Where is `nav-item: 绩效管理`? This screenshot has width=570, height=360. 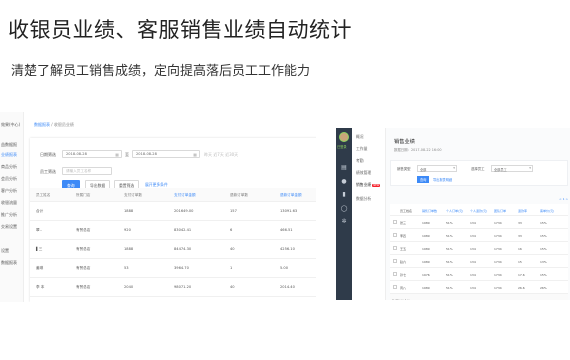 nav-item: 绩效管理 is located at coordinates (363, 173).